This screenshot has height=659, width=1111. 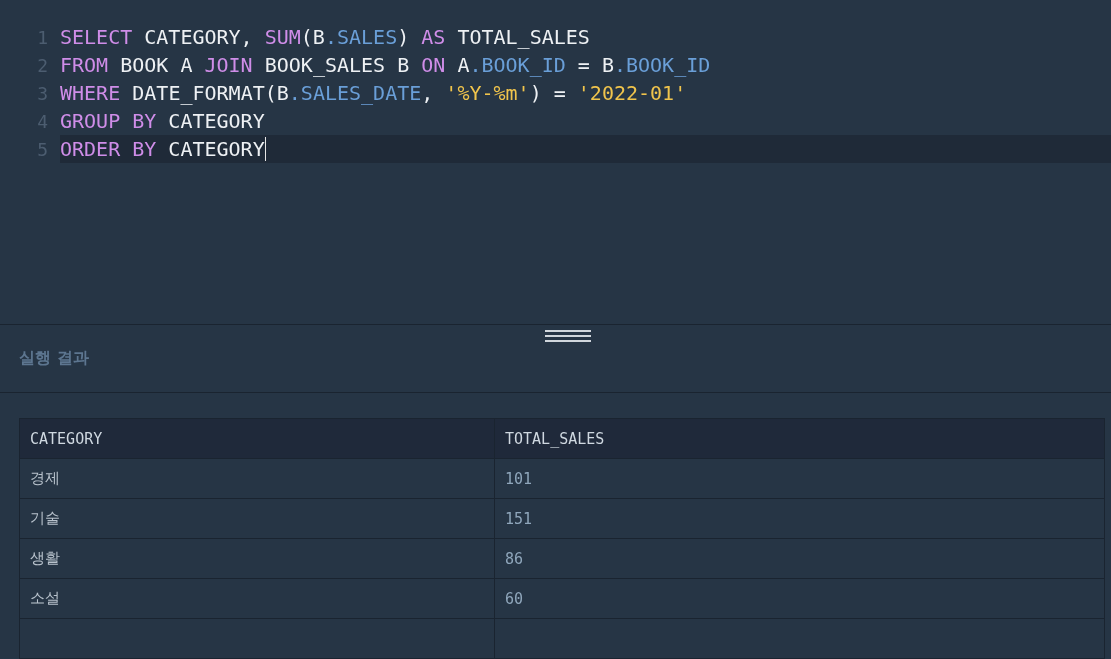 What do you see at coordinates (385, 65) in the screenshot?
I see `code-line: FROM BOOK A JOIN BOOK_SALES B ON A.BOOK_ID = B.BOOK_ID` at bounding box center [385, 65].